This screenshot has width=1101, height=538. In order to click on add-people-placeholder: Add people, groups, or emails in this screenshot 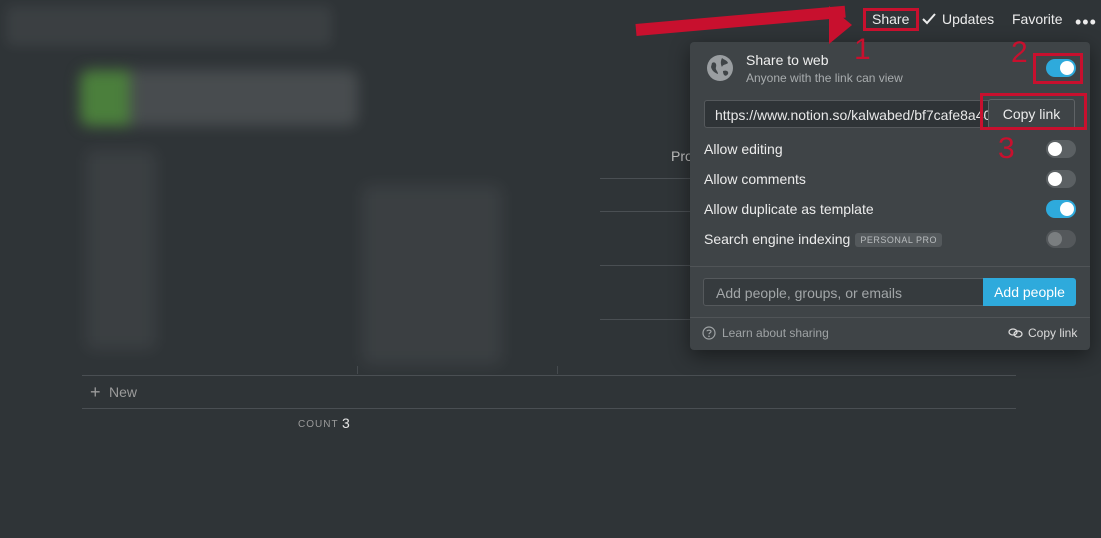, I will do `click(809, 293)`.